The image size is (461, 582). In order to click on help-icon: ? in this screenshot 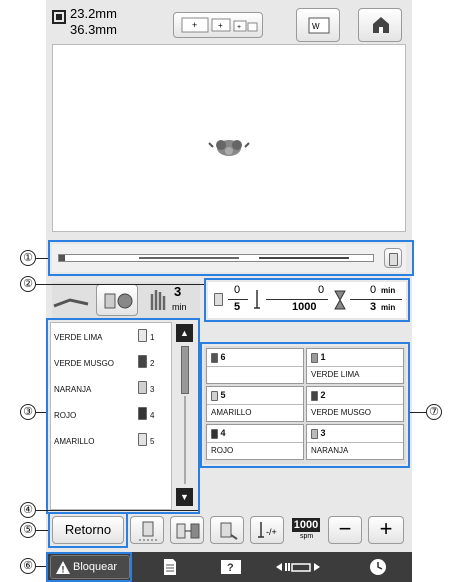, I will do `click(231, 567)`.